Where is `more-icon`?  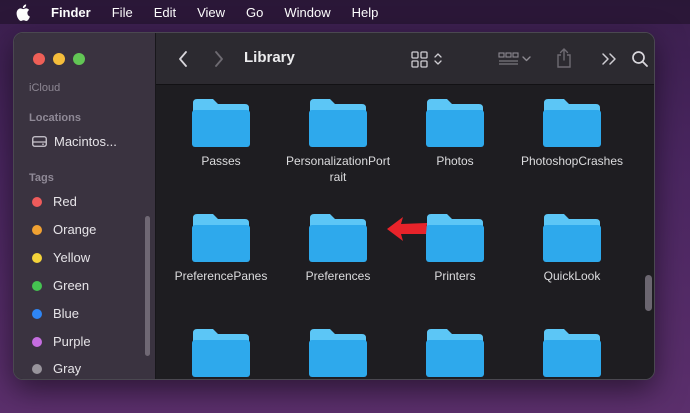
more-icon is located at coordinates (609, 59).